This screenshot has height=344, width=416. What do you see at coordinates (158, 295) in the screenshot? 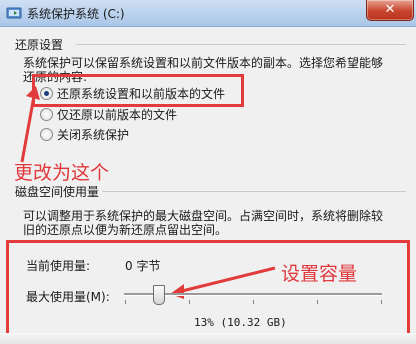
I see `max-usage-slider-thumb` at bounding box center [158, 295].